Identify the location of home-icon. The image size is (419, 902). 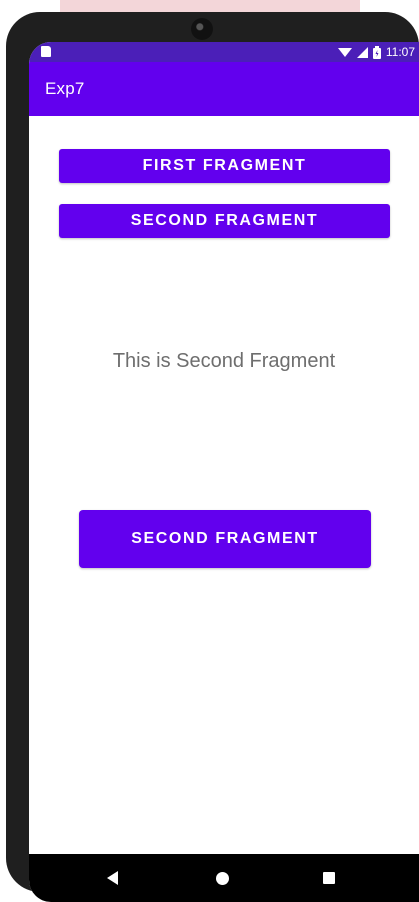
(222, 878).